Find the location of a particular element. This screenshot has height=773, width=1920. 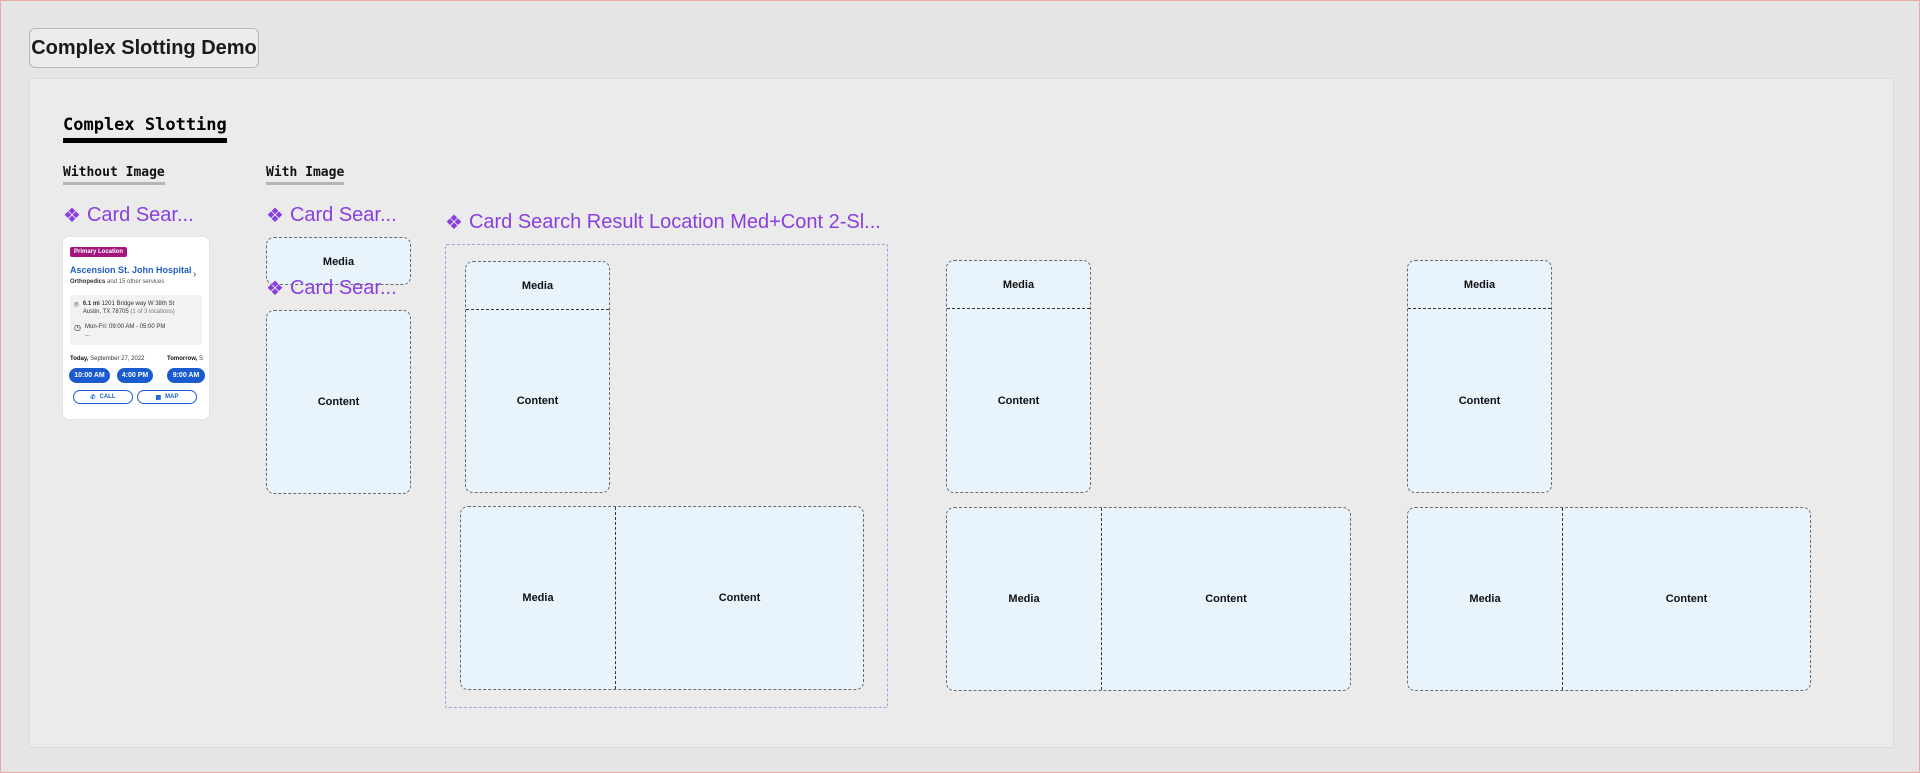

primary-location-badge: Primary Location is located at coordinates (99, 252).